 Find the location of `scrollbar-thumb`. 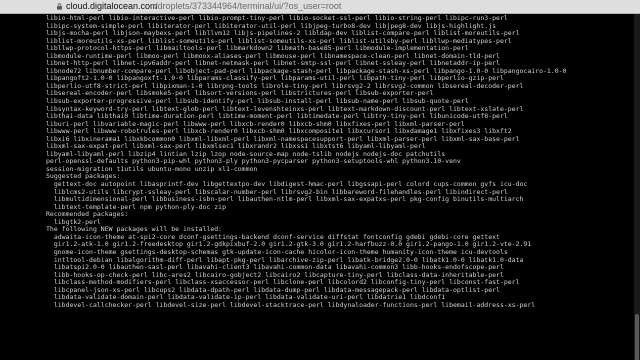

scrollbar-thumb is located at coordinates (637, 337).